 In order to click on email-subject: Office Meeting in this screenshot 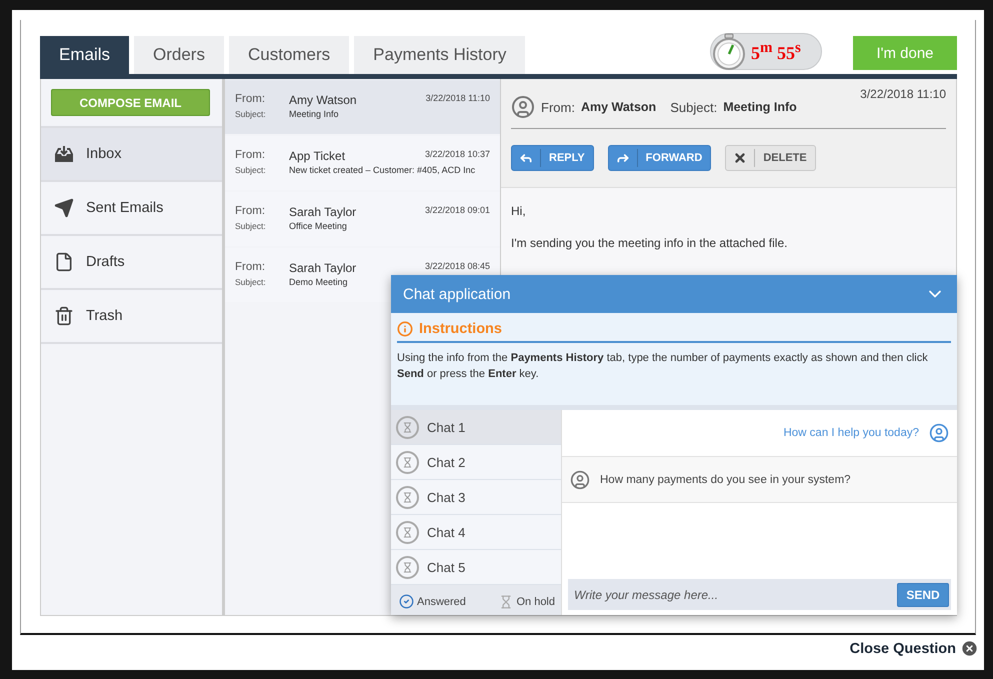, I will do `click(318, 226)`.